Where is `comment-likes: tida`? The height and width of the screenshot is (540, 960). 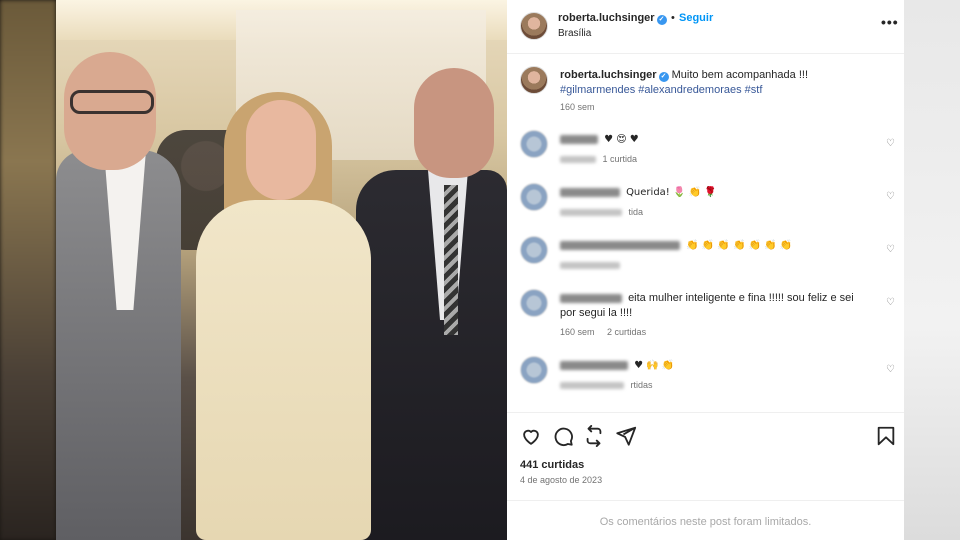
comment-likes: tida is located at coordinates (636, 212).